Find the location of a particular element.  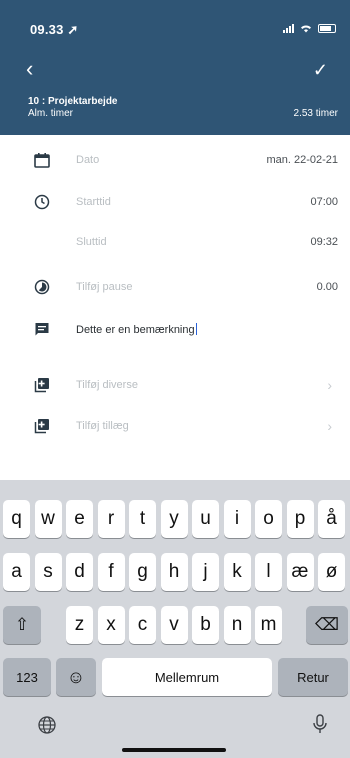

end-time-row: Sluttid 09:32 is located at coordinates (175, 242).